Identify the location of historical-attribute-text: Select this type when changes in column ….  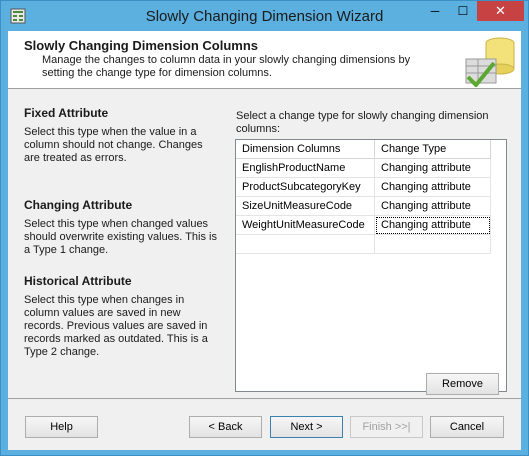
(116, 326).